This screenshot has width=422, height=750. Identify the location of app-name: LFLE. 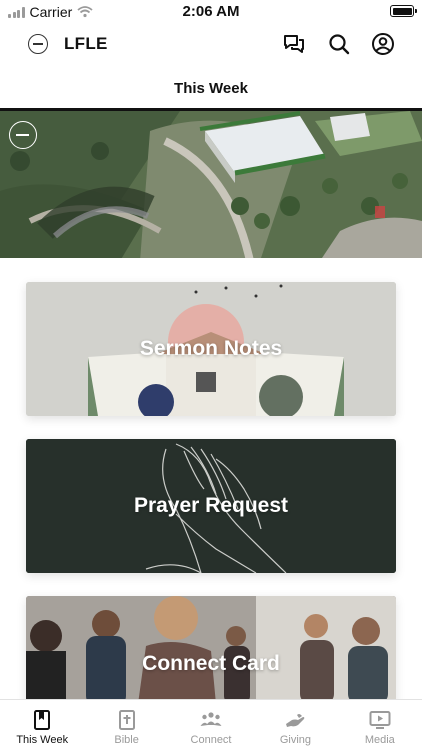
(86, 43).